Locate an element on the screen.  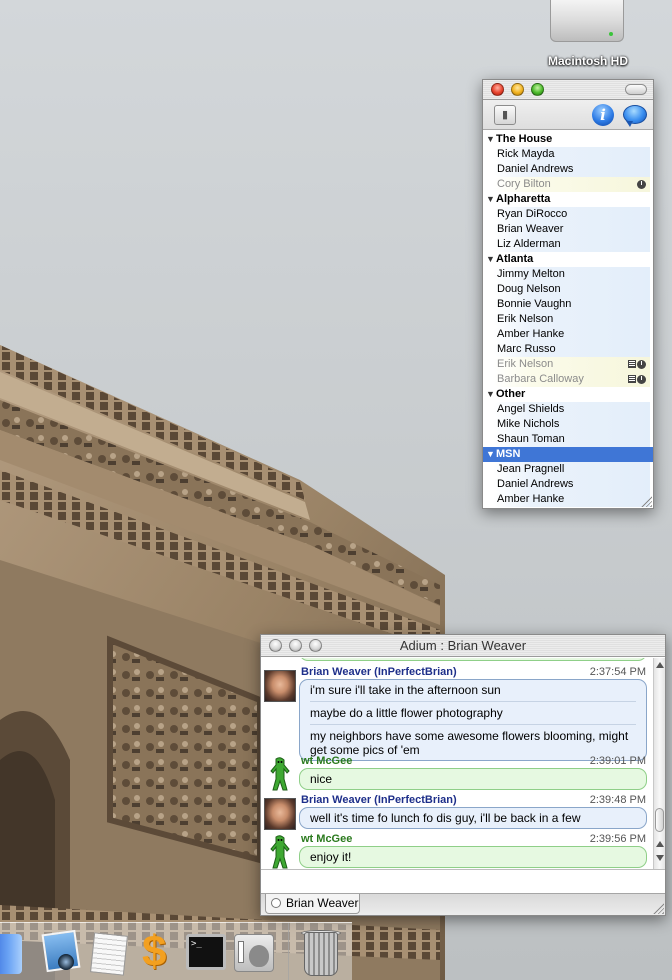
scrollbar-thumb is located at coordinates (659, 820).